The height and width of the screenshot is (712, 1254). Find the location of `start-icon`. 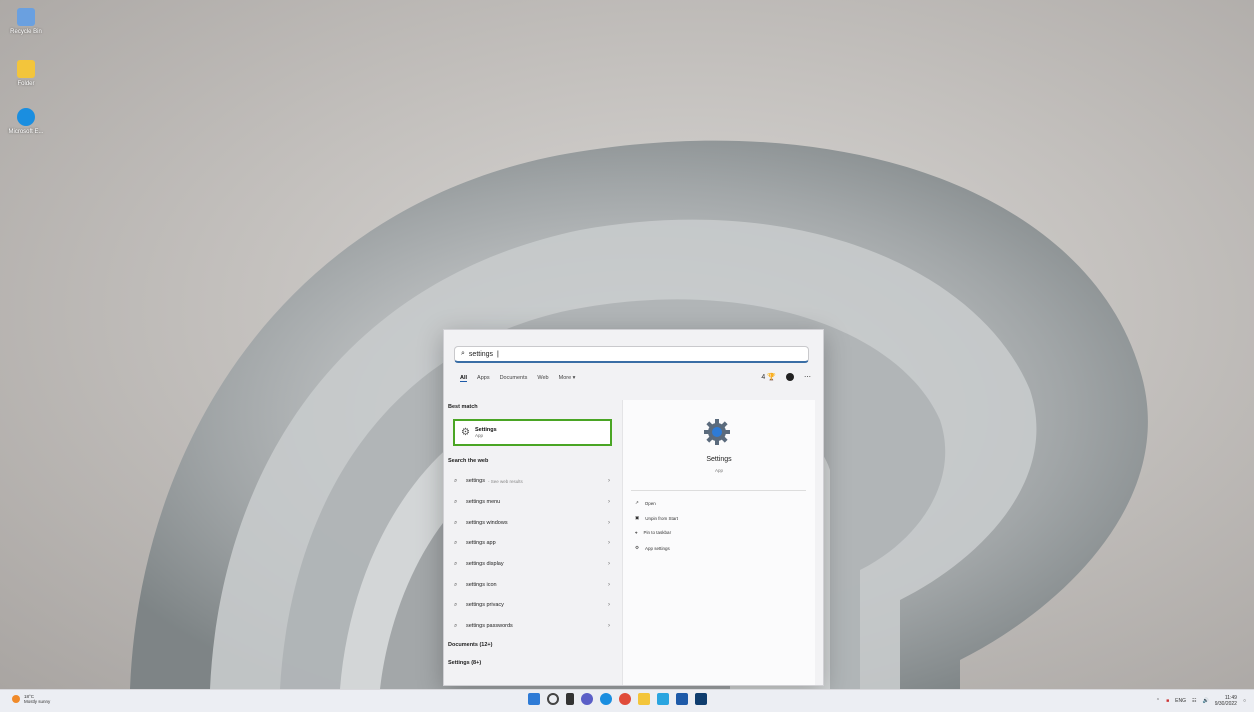

start-icon is located at coordinates (534, 699).